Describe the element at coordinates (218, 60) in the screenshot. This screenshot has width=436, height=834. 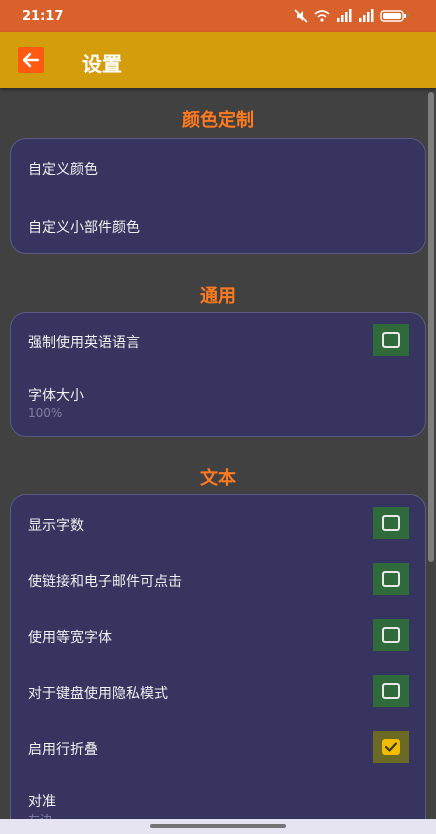
I see `app-bar: 设置` at that location.